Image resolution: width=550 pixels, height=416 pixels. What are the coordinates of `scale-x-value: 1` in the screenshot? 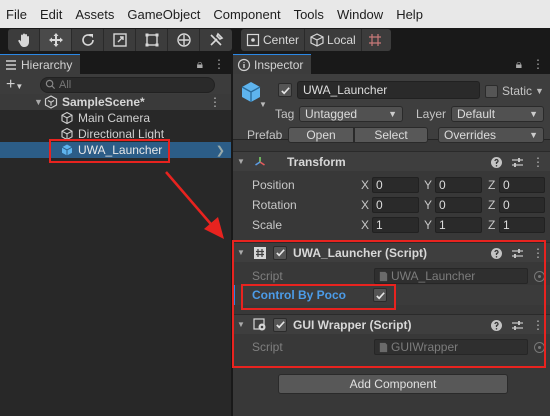 It's located at (379, 225).